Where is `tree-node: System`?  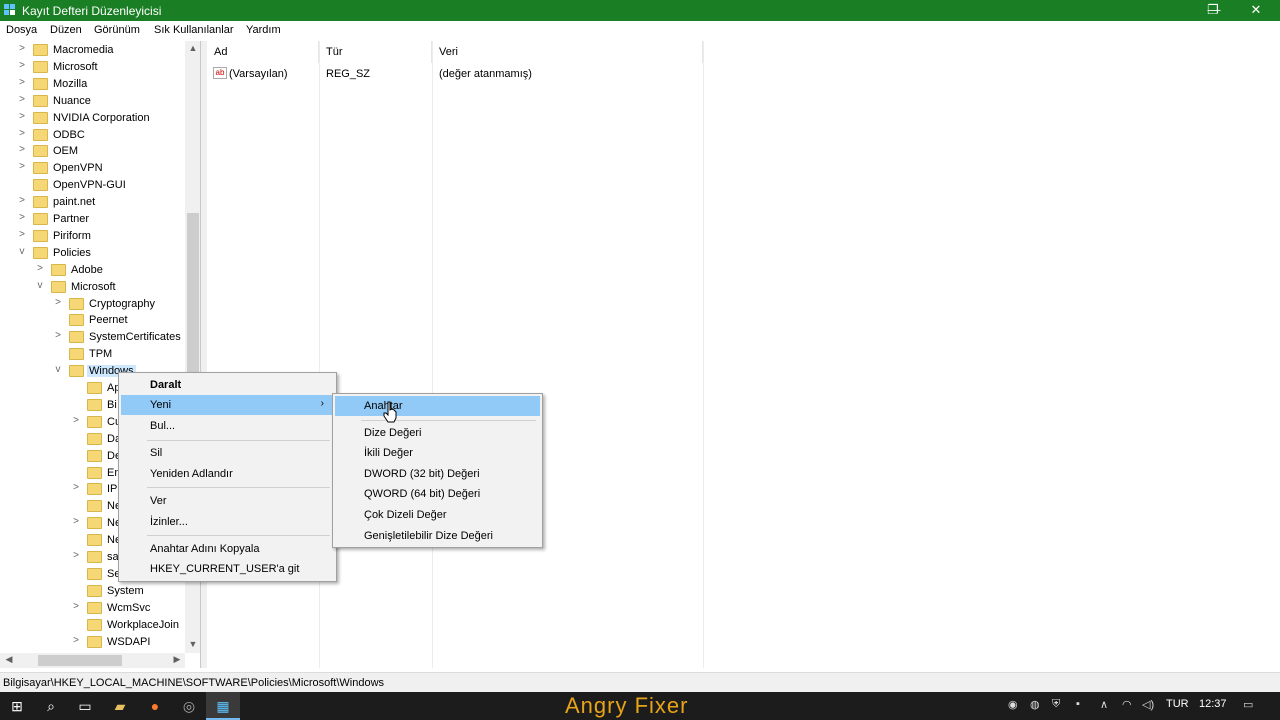 tree-node: System is located at coordinates (95, 591).